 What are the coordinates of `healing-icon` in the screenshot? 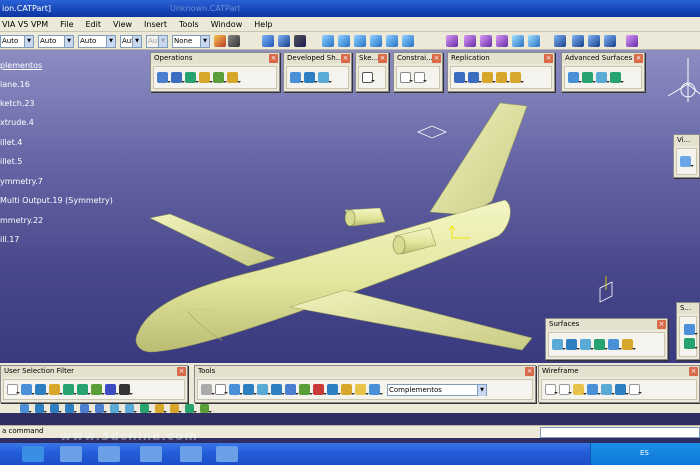 It's located at (178, 77).